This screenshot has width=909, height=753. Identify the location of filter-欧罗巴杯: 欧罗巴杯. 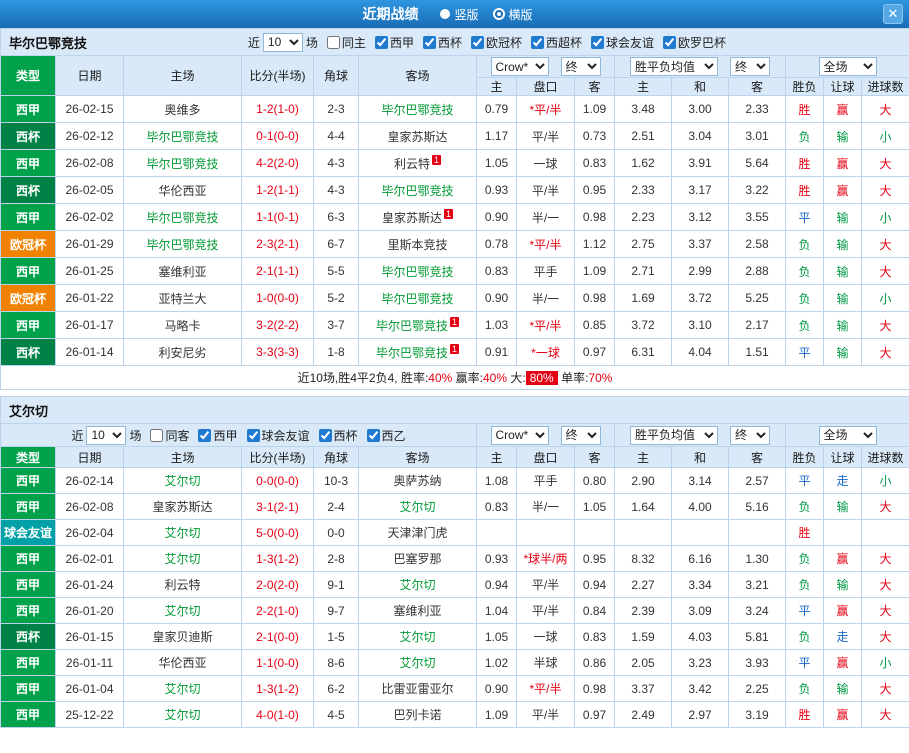
(694, 42).